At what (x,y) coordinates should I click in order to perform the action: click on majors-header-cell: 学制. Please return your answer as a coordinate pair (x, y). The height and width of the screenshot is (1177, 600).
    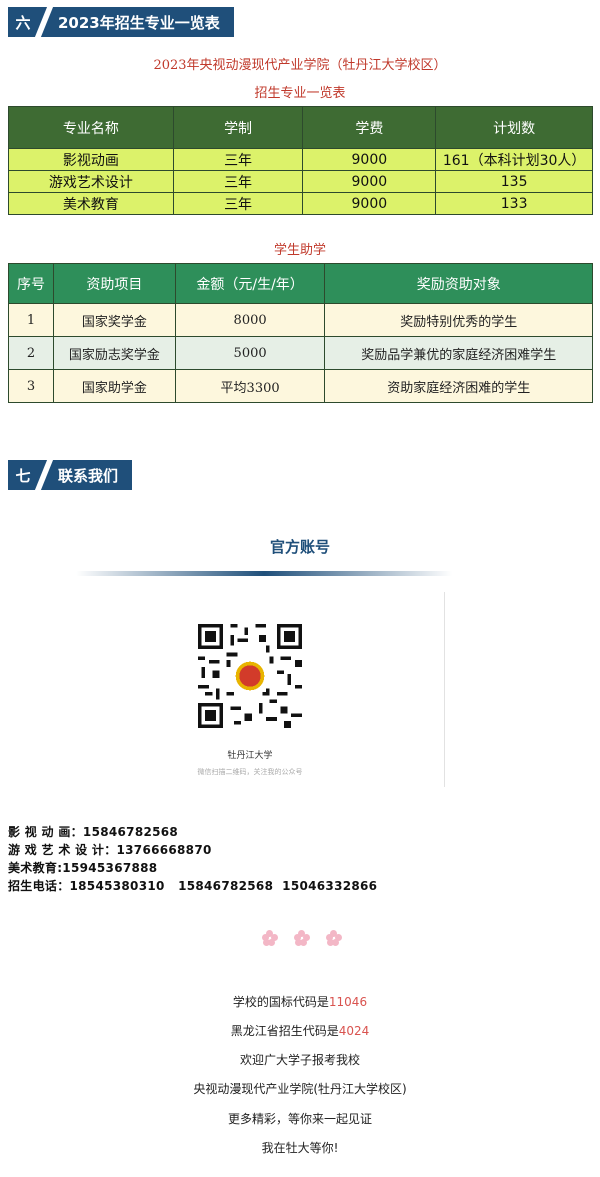
    Looking at the image, I should click on (238, 127).